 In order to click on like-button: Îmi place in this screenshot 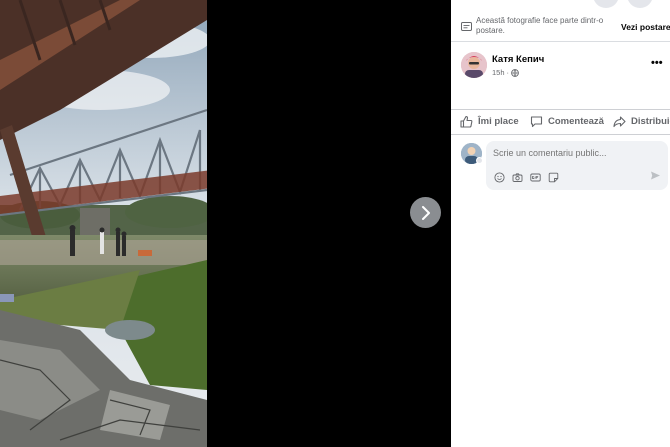, I will do `click(489, 121)`.